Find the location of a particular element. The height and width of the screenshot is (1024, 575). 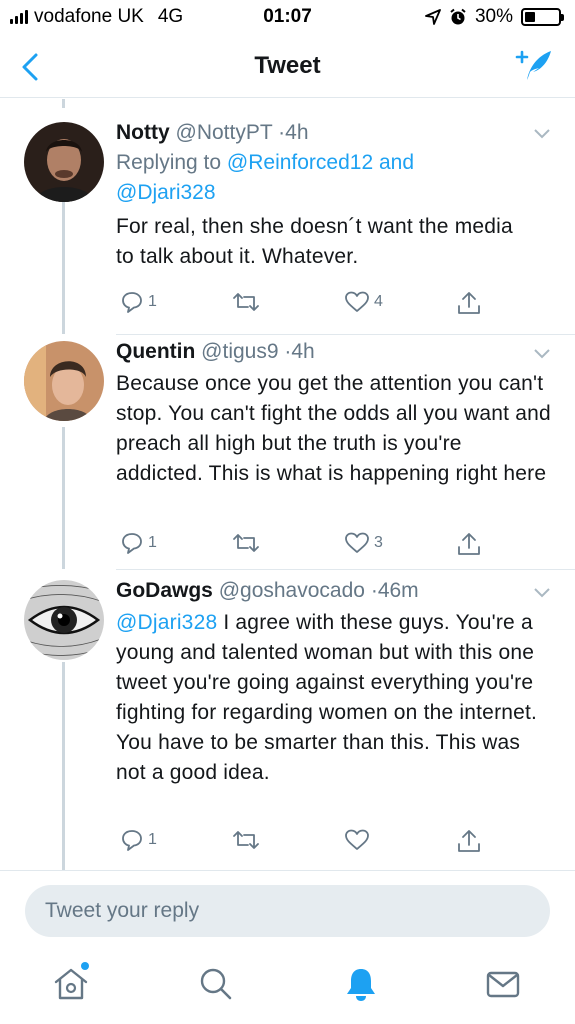

tweet-header: Quentin @tigus9 ·4h is located at coordinates (335, 352).